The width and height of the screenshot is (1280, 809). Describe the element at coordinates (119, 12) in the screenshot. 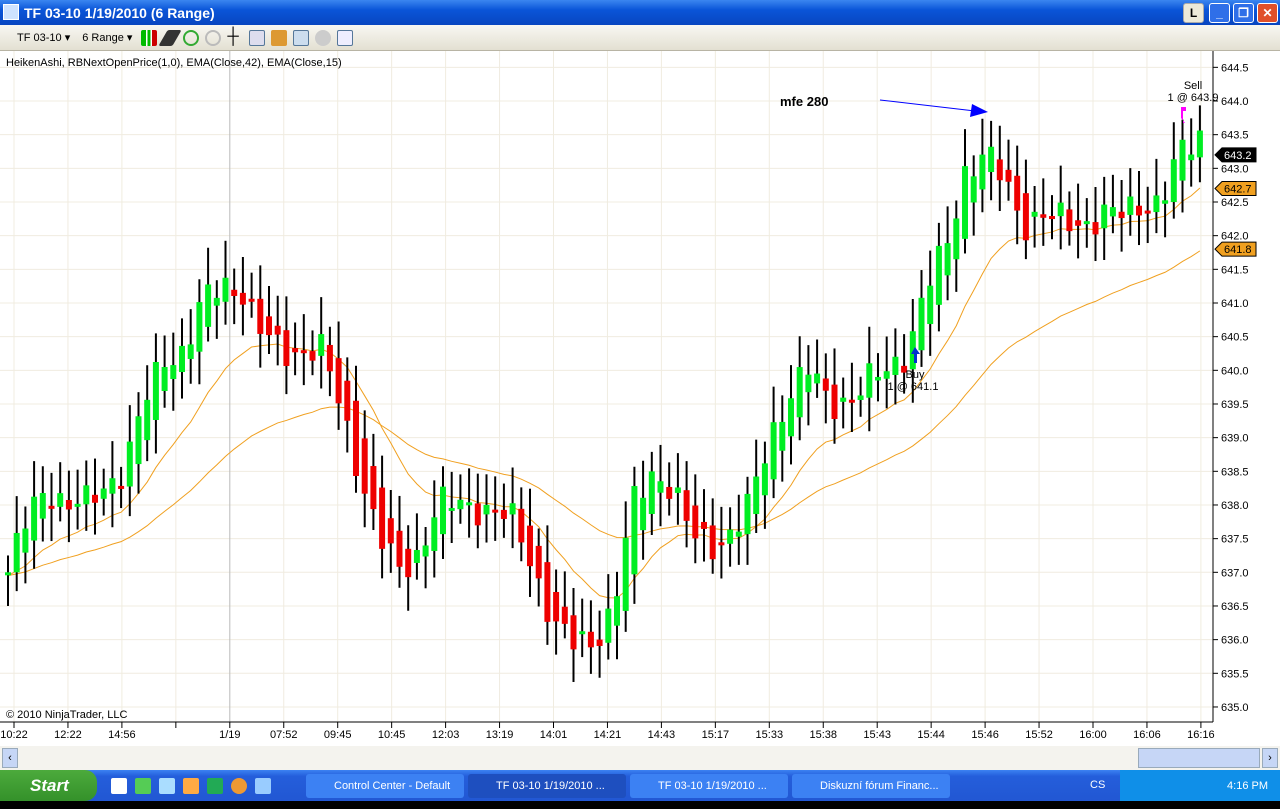

I see `window-title: TF 03-10 1/19/2010 (6 Range)` at that location.